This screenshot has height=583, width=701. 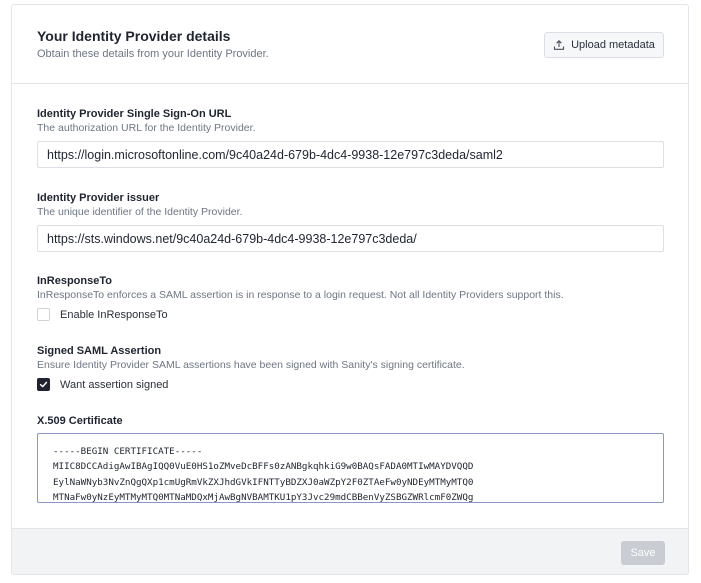 I want to click on upload-metadata-label: Upload metadata, so click(x=613, y=45).